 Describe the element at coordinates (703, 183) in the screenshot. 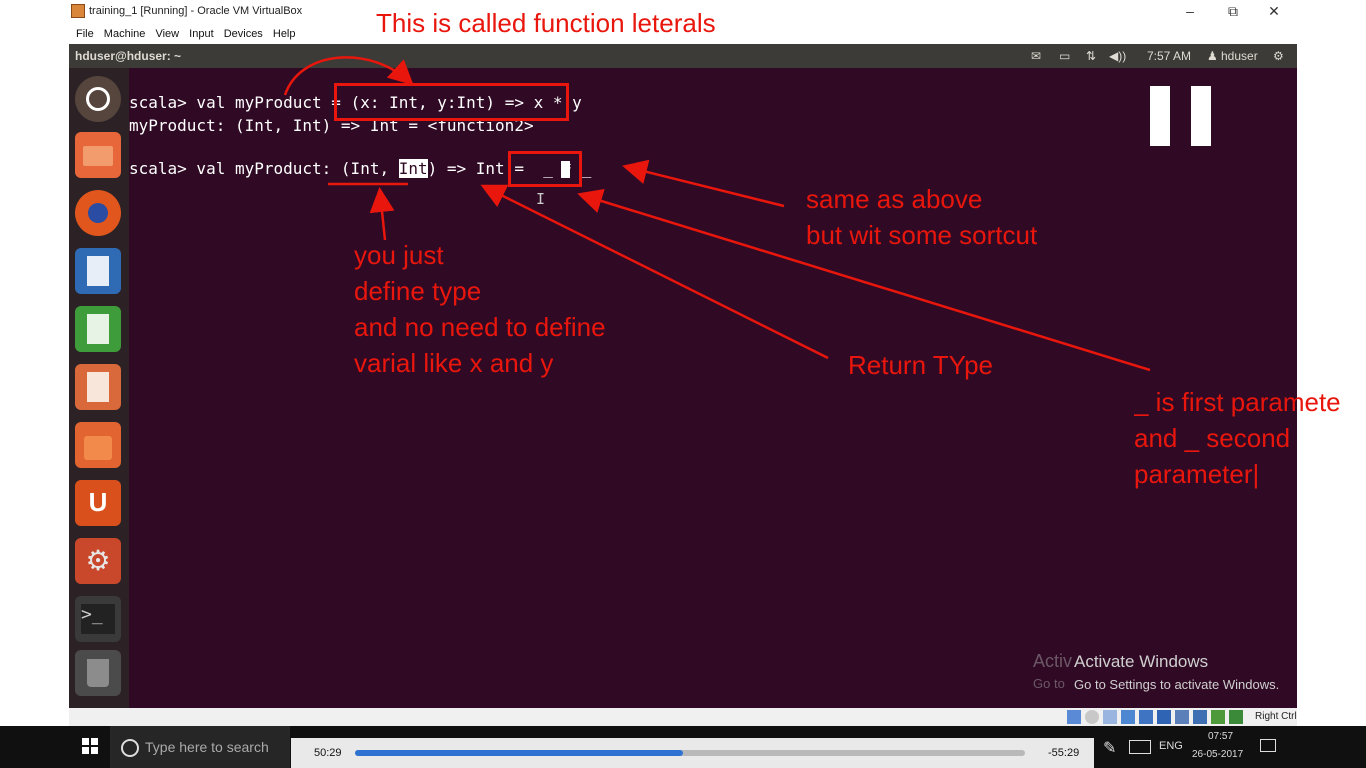

I see `arrow-same-as-above` at that location.